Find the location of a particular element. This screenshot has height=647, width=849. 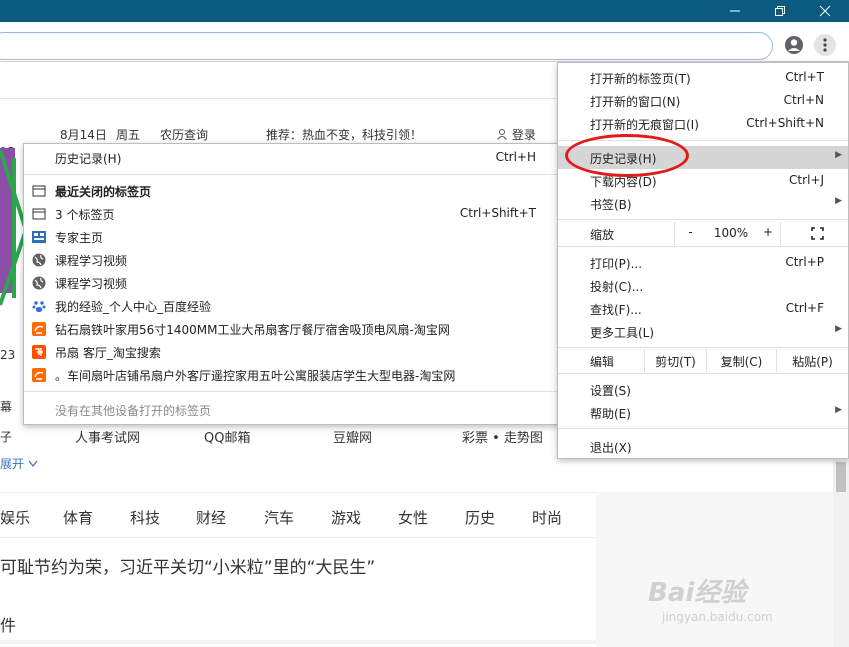

expand-link: 展开 is located at coordinates (19, 463).